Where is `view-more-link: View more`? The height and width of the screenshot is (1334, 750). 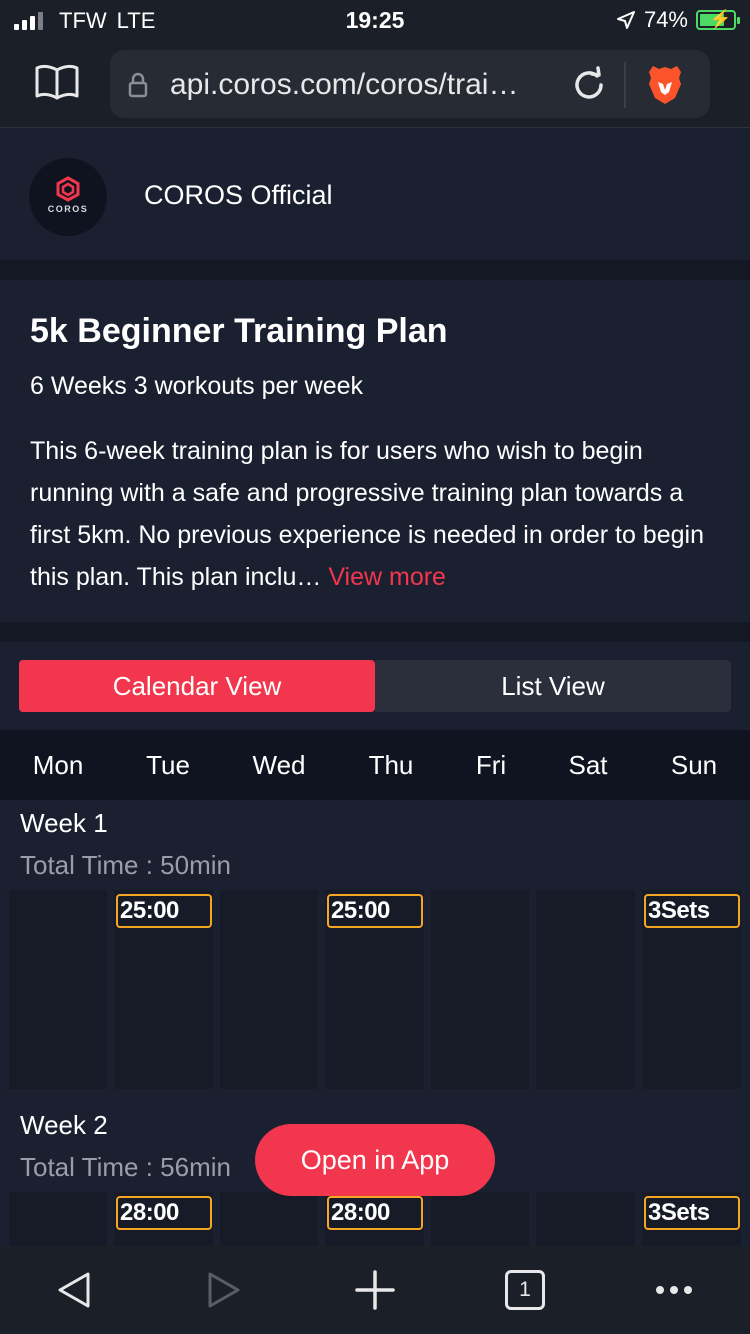
view-more-link: View more is located at coordinates (387, 577).